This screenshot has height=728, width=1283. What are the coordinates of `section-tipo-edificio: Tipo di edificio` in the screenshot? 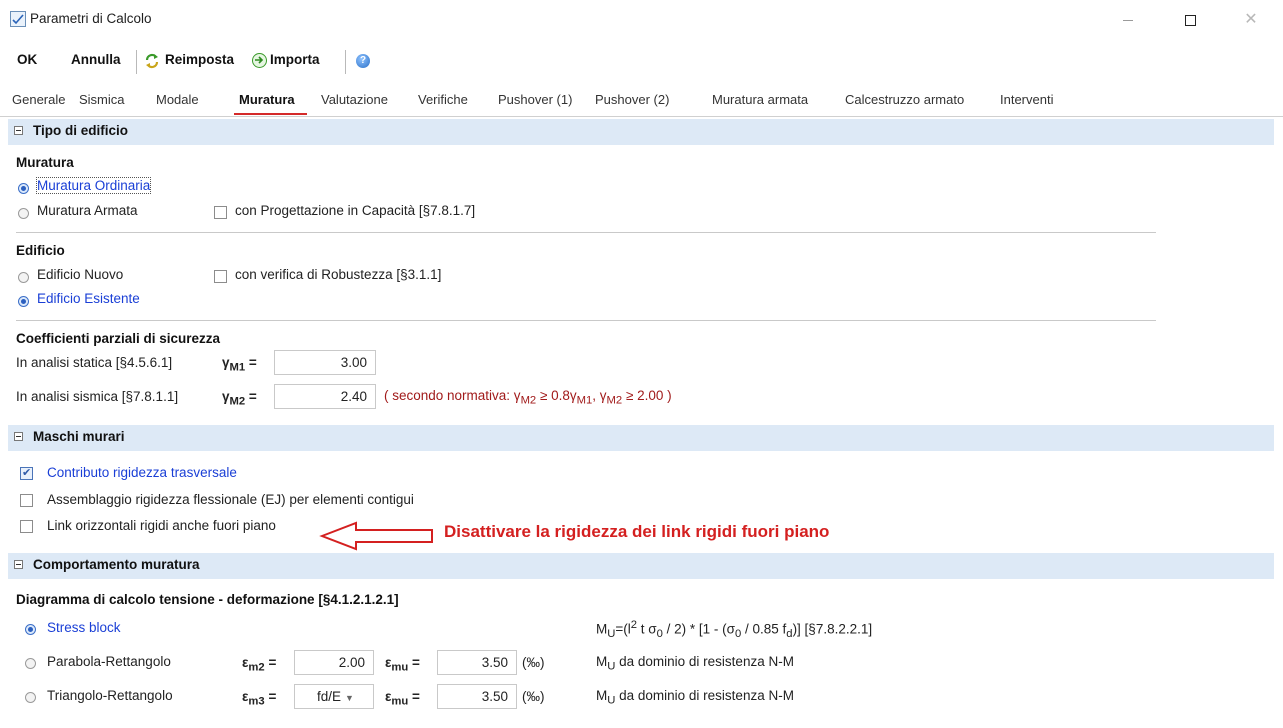 It's located at (641, 132).